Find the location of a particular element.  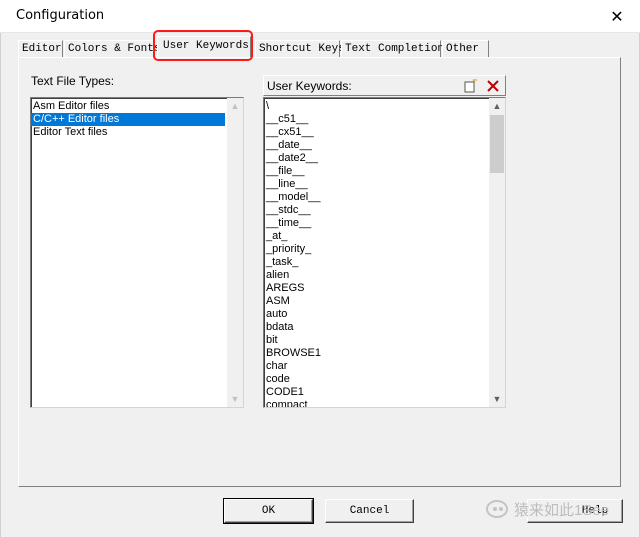

keyword-item: char is located at coordinates (384, 366).